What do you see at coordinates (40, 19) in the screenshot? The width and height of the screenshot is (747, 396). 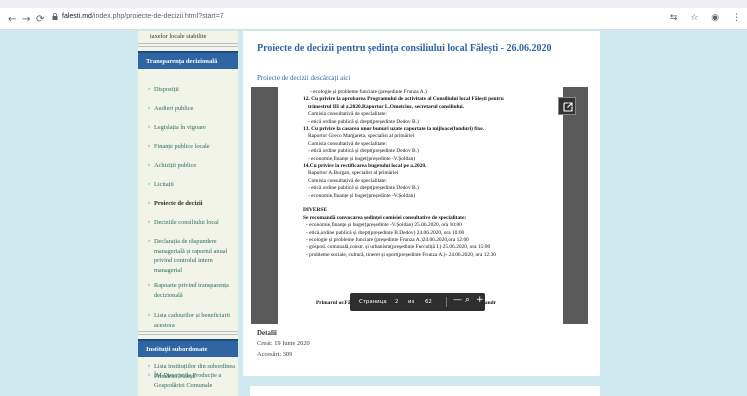 I see `reload-icon: ⟳` at bounding box center [40, 19].